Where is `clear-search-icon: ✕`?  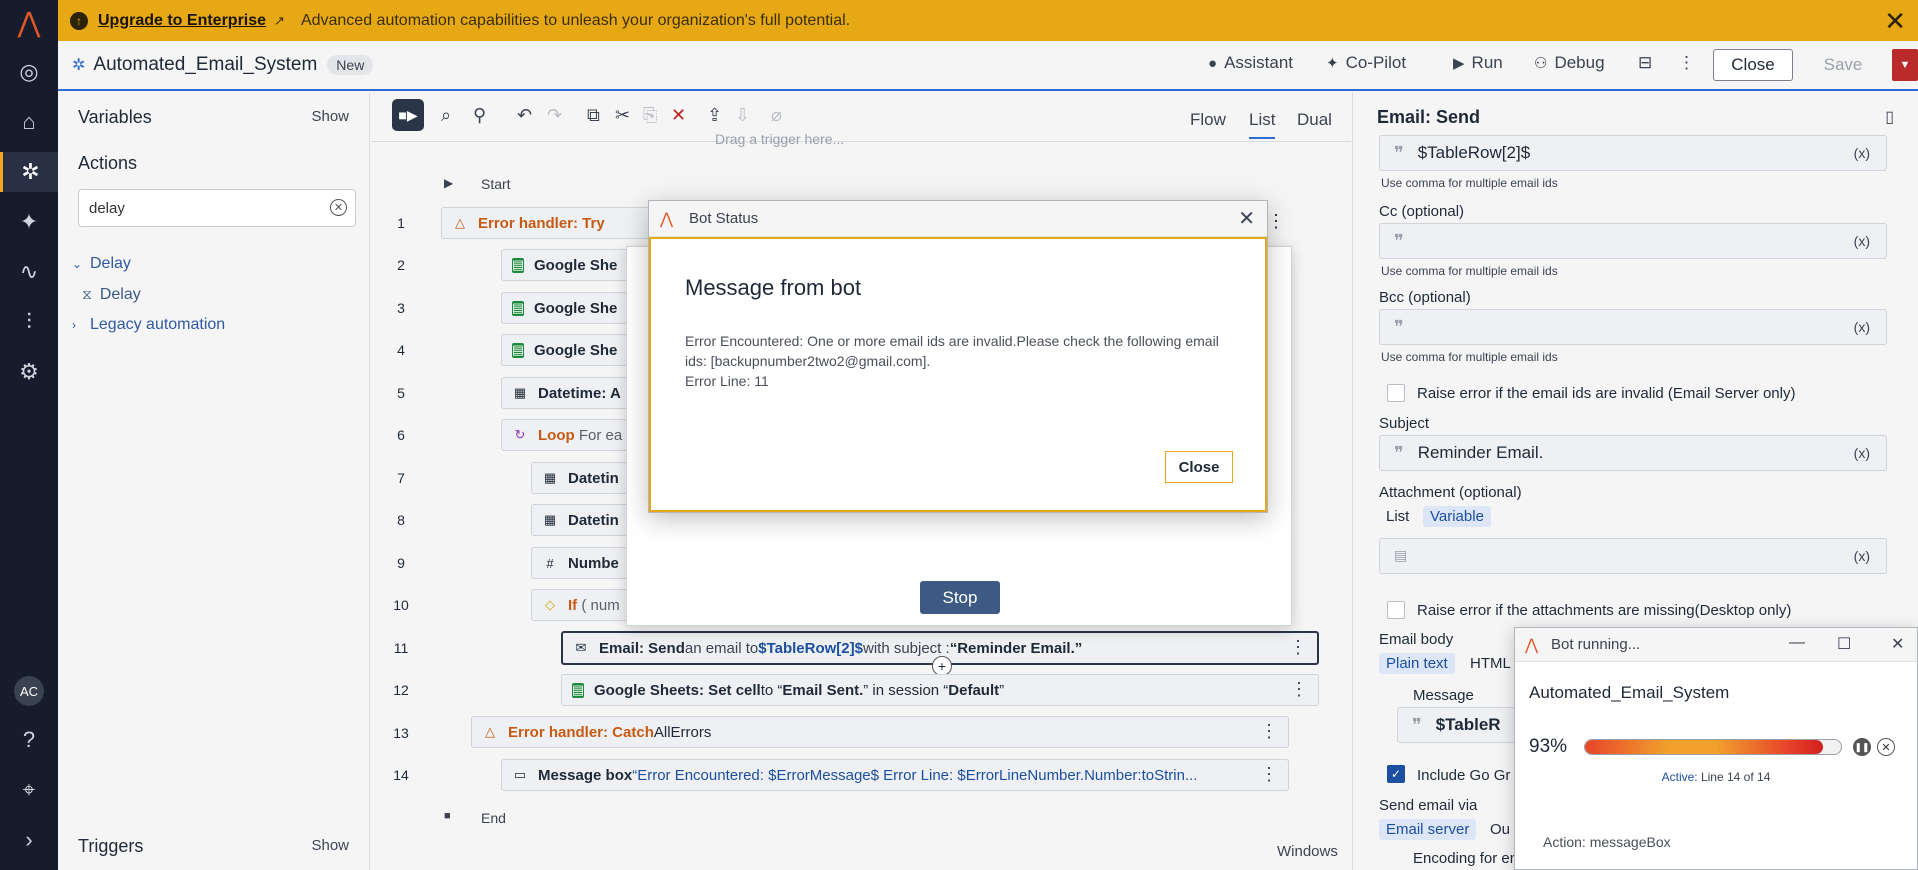 clear-search-icon: ✕ is located at coordinates (338, 207).